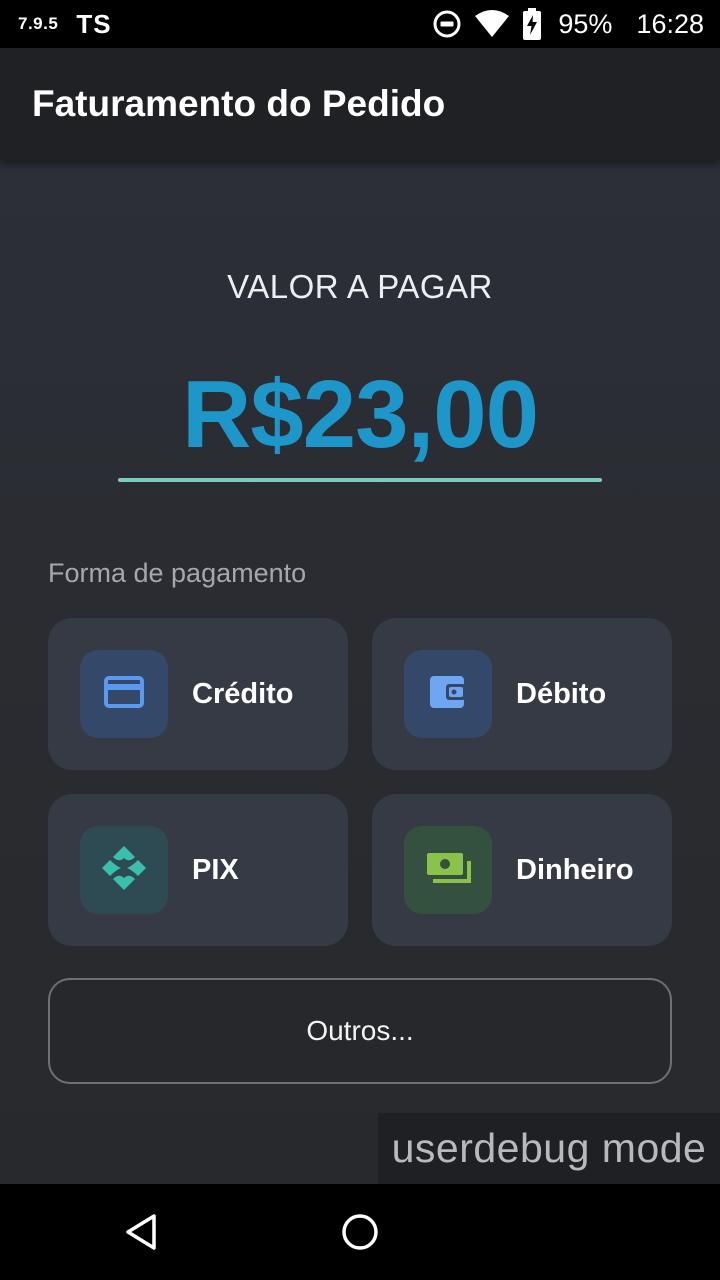 Image resolution: width=720 pixels, height=1280 pixels. What do you see at coordinates (360, 24) in the screenshot?
I see `status-bar: 7.9.5 TS 95% 16:28` at bounding box center [360, 24].